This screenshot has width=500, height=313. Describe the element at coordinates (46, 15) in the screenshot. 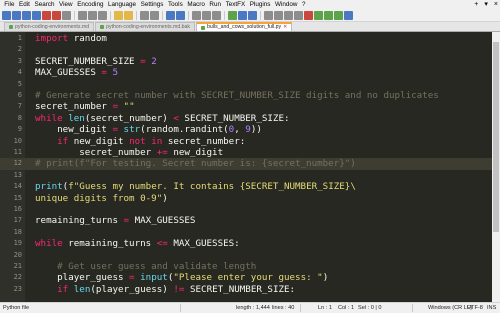

I see `close-icon` at that location.